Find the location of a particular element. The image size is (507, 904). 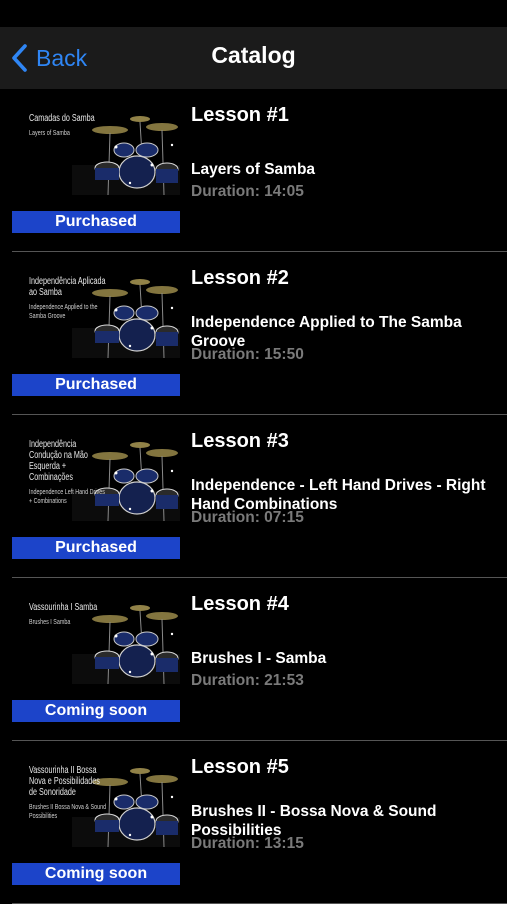

lesson-duration: Duration: 13:15 is located at coordinates (247, 843).